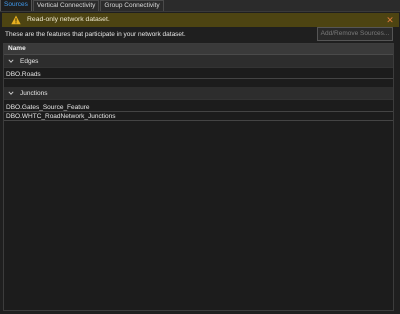 This screenshot has width=400, height=314. Describe the element at coordinates (390, 20) in the screenshot. I see `close-icon: ✕` at that location.